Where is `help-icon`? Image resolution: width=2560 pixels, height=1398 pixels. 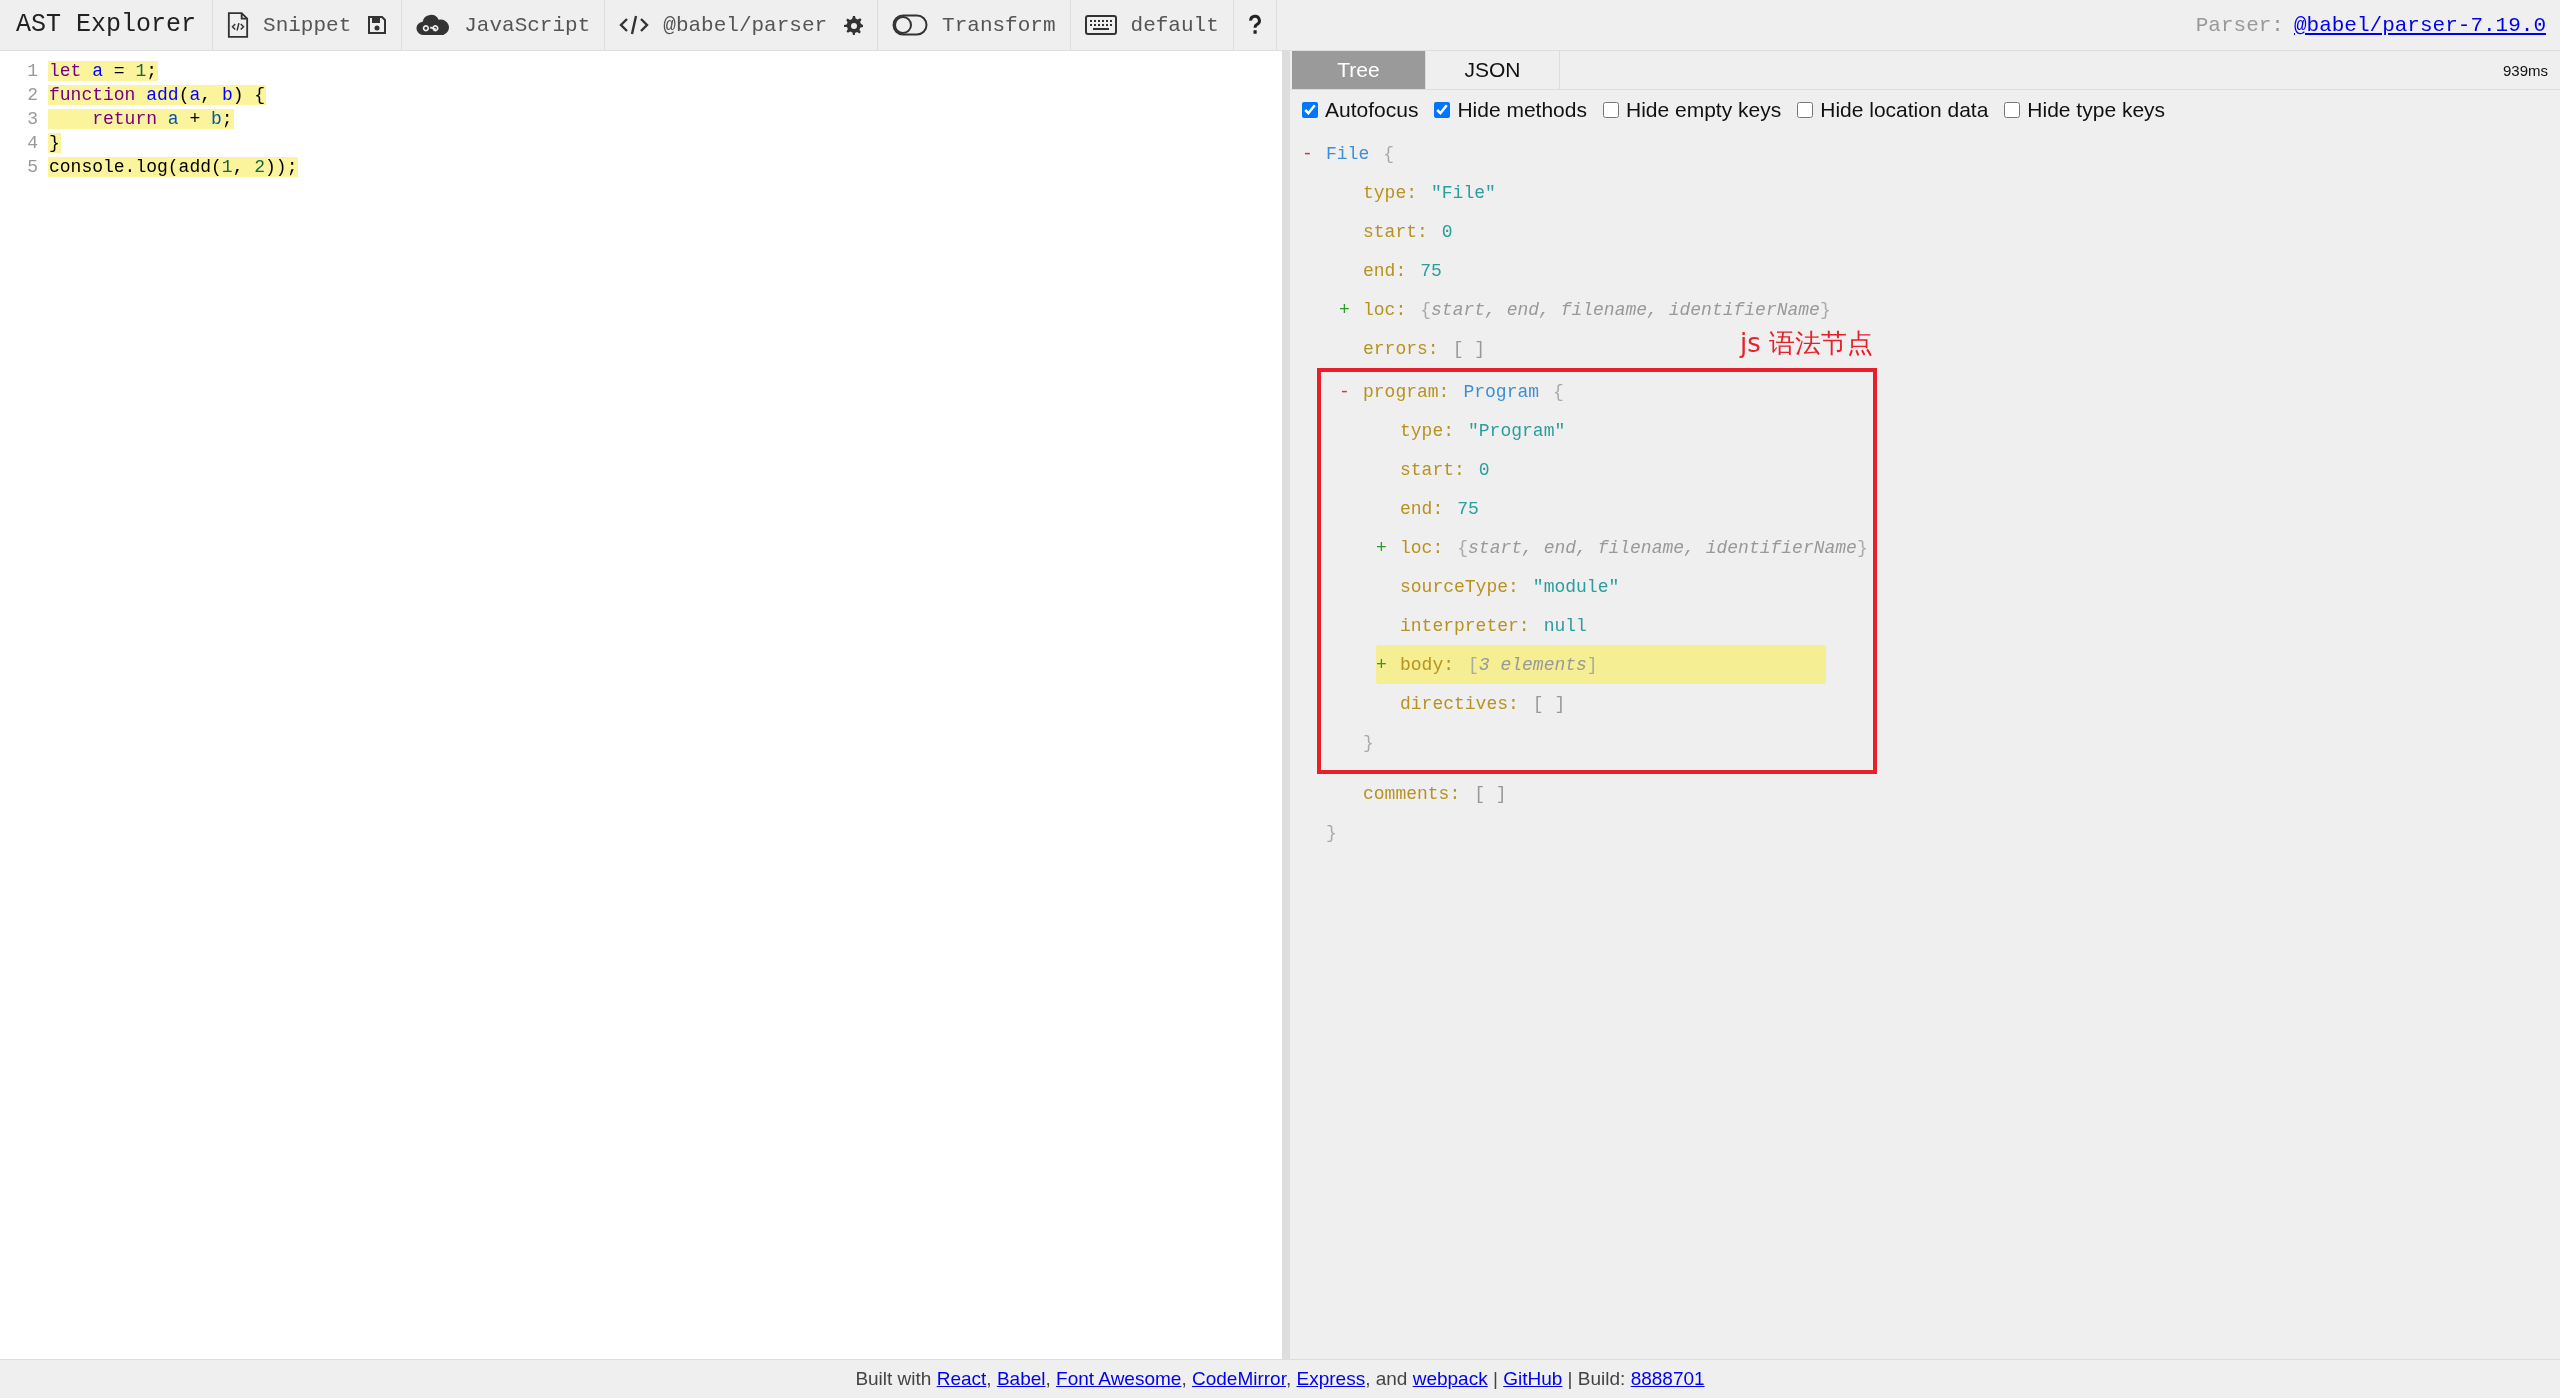
help-icon is located at coordinates (1254, 25).